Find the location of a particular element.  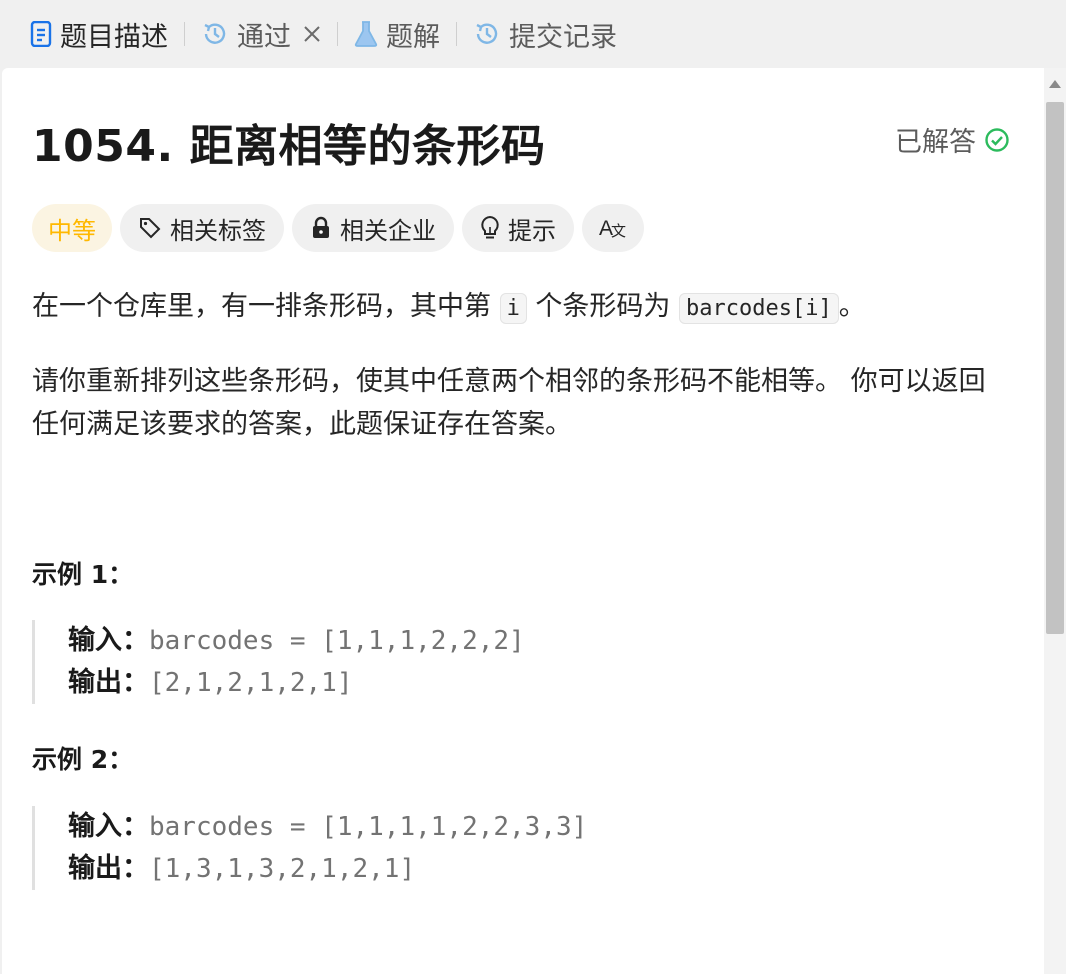

svg-text: 文 is located at coordinates (618, 231).